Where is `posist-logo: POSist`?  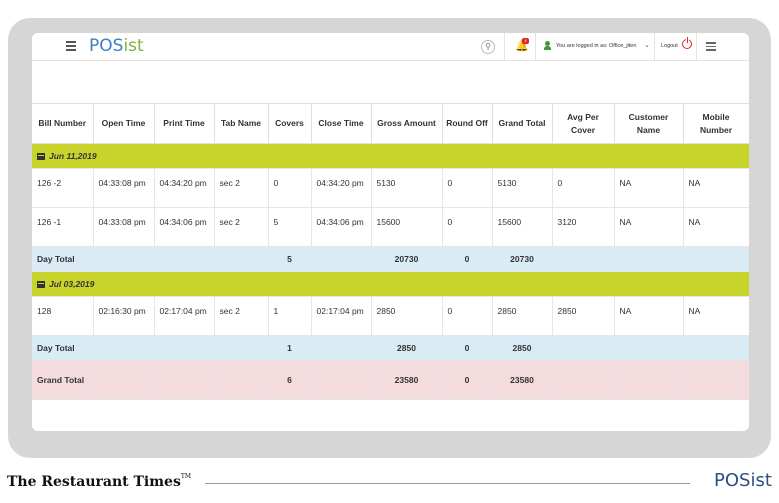 posist-logo: POSist is located at coordinates (116, 46).